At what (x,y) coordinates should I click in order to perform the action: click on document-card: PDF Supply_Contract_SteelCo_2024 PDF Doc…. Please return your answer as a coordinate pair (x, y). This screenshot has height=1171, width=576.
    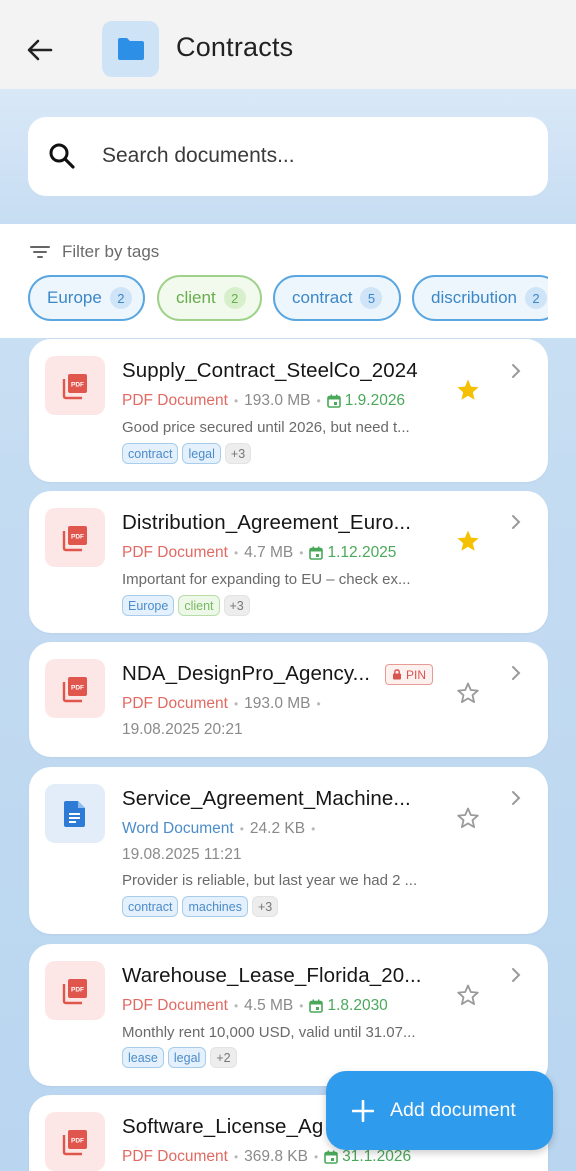
    Looking at the image, I should click on (288, 410).